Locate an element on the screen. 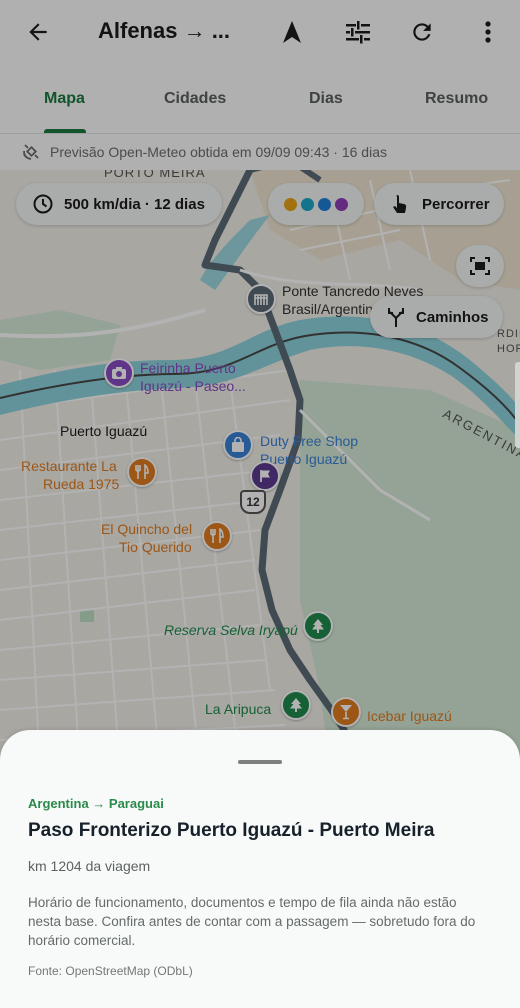  label-aripuca: La Aripuca is located at coordinates (238, 709).